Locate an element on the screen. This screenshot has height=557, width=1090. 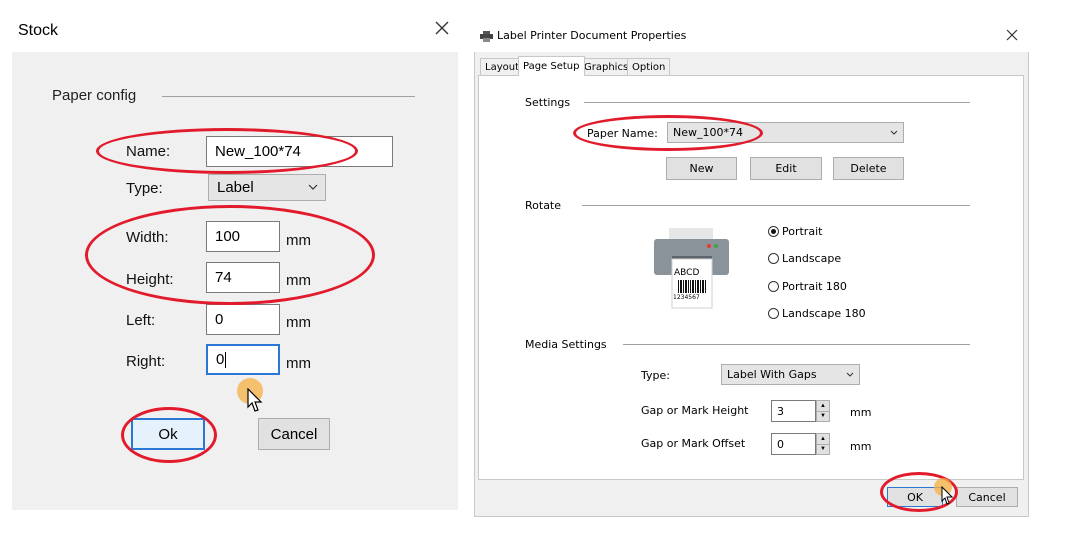
radio-landscape-180: Landscape 180 is located at coordinates (817, 313).